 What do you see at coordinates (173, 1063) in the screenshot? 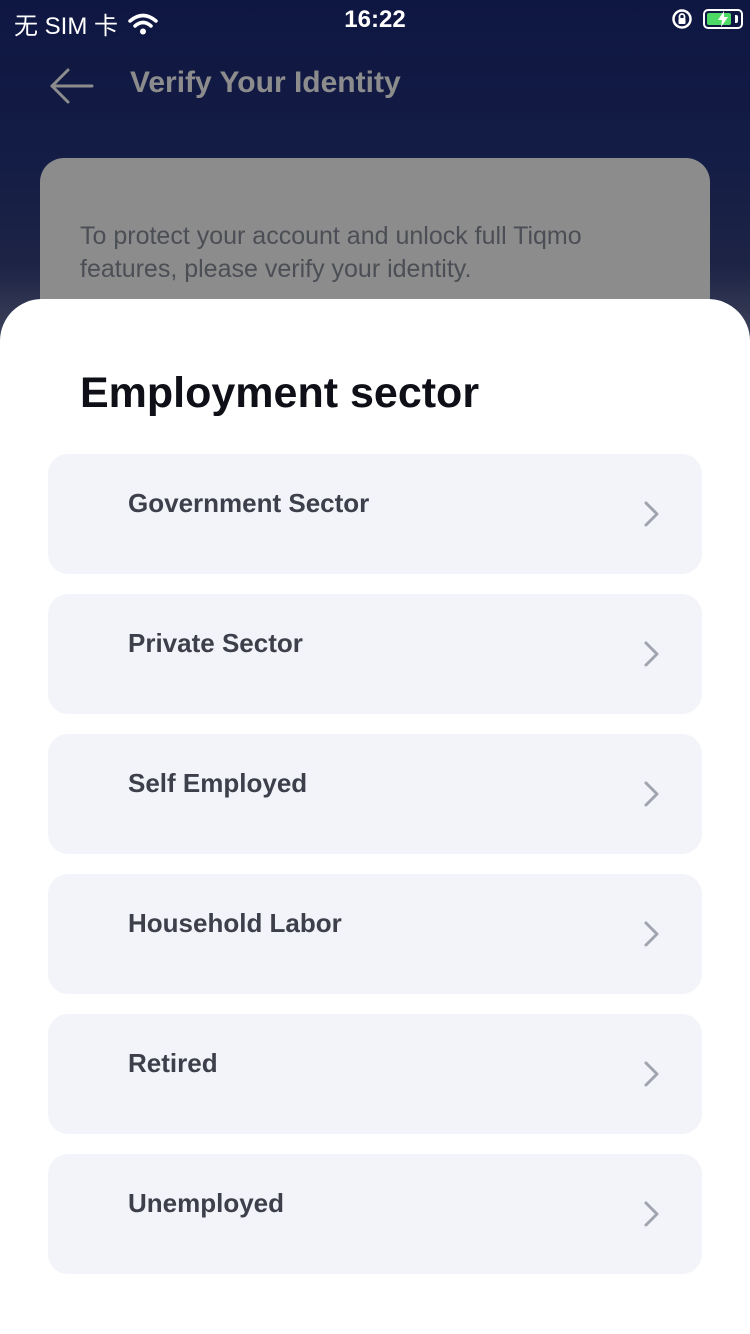
I see `option-label: Retired` at bounding box center [173, 1063].